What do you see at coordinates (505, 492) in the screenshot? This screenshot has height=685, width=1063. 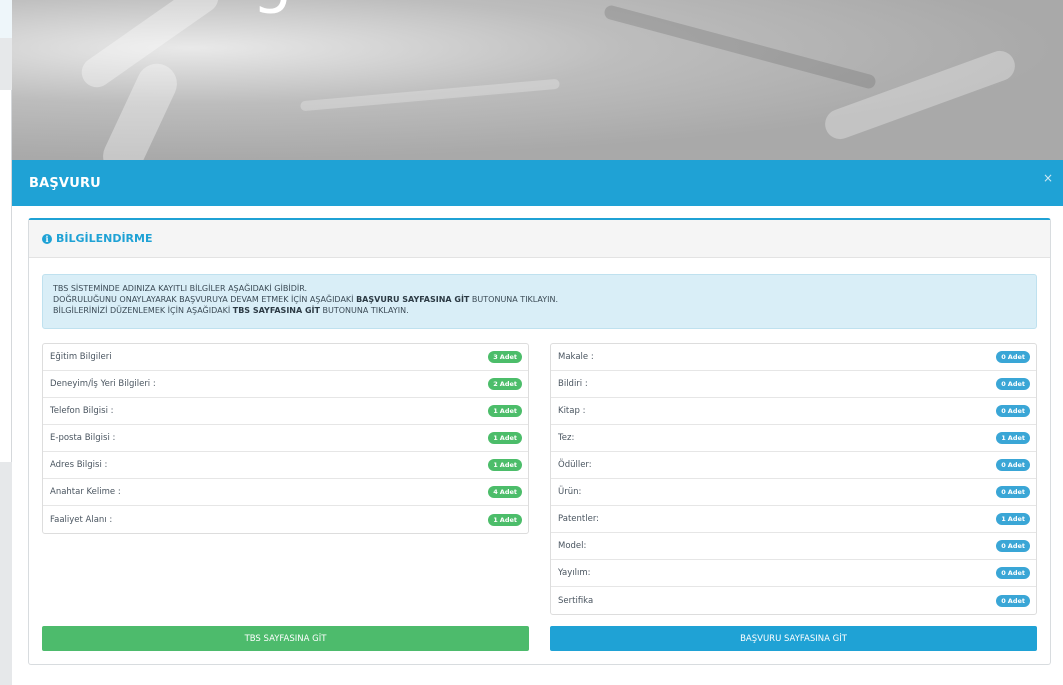 I see `count-badge: 4 Adet` at bounding box center [505, 492].